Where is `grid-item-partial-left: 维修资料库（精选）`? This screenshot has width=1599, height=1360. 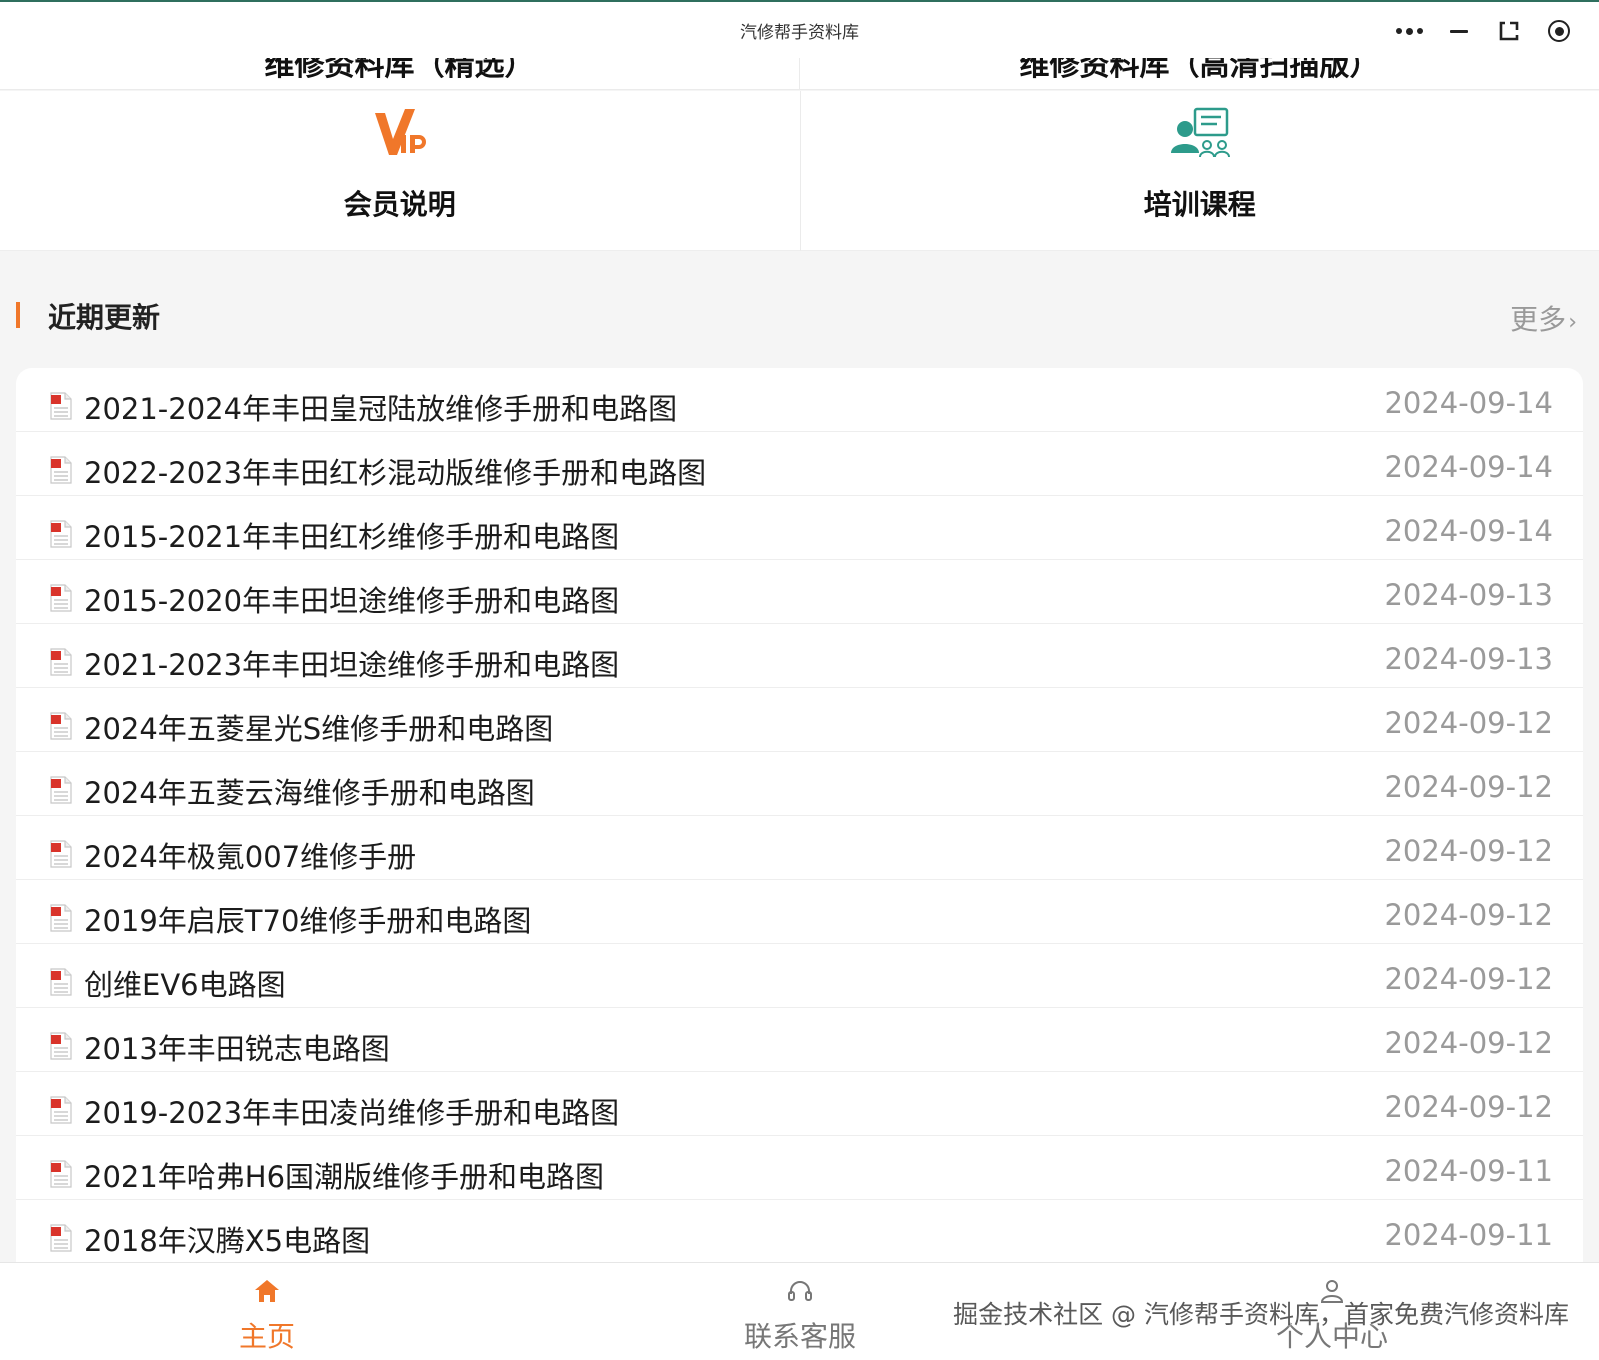
grid-item-partial-left: 维修资料库（精选） is located at coordinates (399, 71).